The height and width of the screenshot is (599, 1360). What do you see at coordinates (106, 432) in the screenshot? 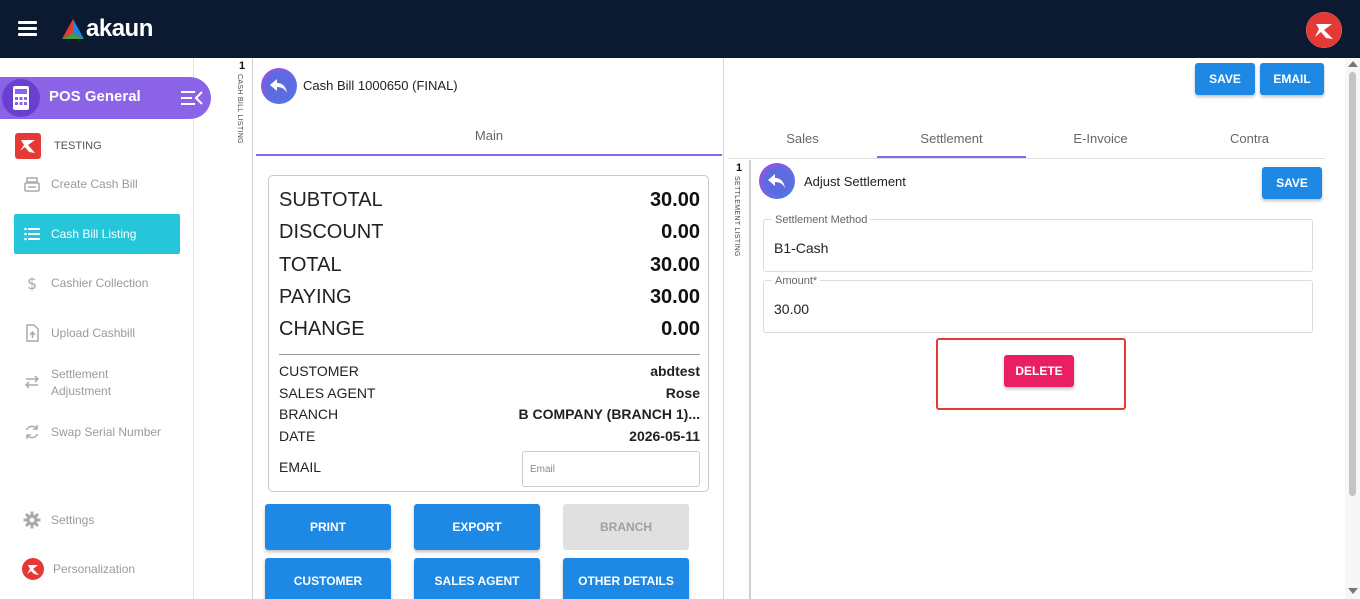
I see `sidebar-item-label: Swap Serial Number` at bounding box center [106, 432].